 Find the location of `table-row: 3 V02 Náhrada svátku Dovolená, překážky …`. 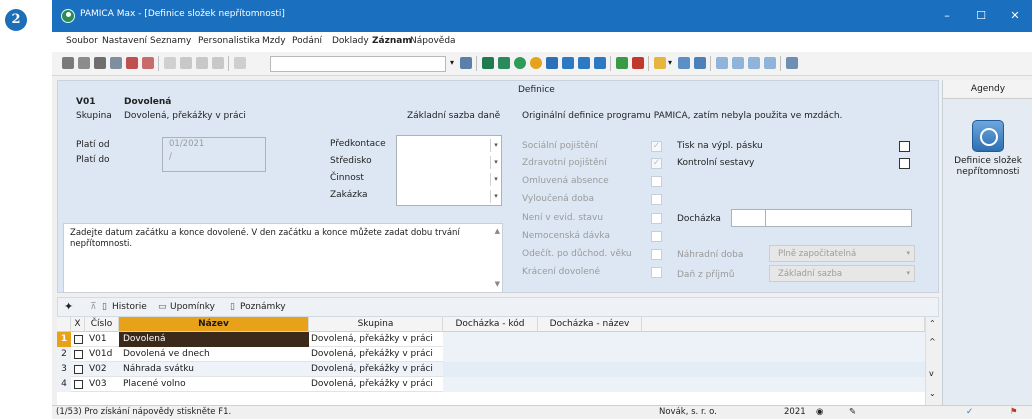

table-row: 3 V02 Náhrada svátku Dovolená, překážky … is located at coordinates (491, 369).